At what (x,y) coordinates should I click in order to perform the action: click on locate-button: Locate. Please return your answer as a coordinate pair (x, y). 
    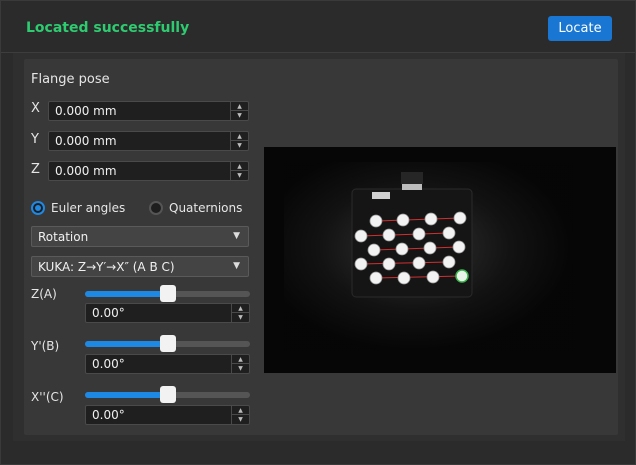
    Looking at the image, I should click on (580, 28).